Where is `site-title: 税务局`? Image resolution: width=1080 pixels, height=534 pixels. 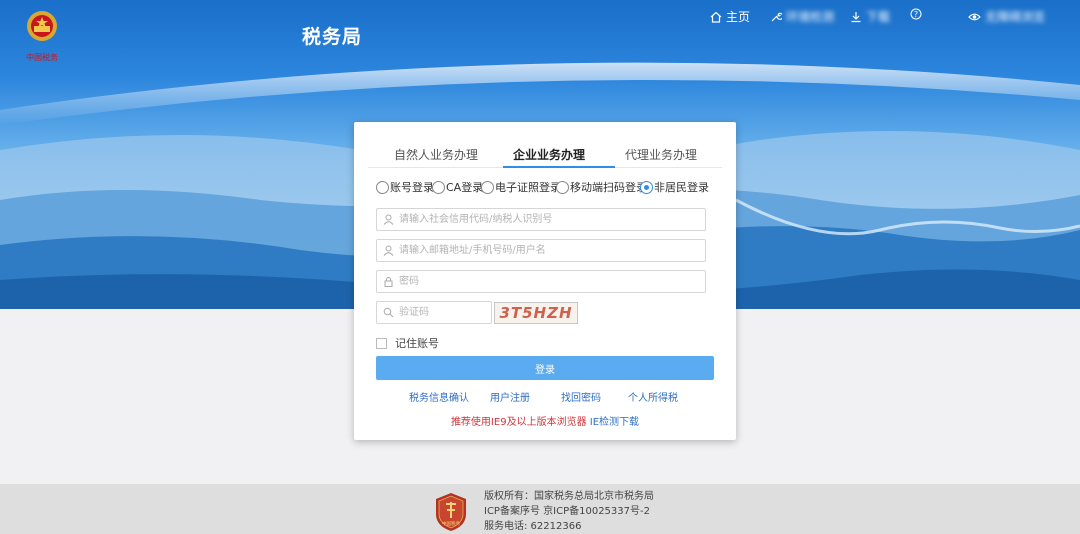
site-title: 税务局 is located at coordinates (332, 37).